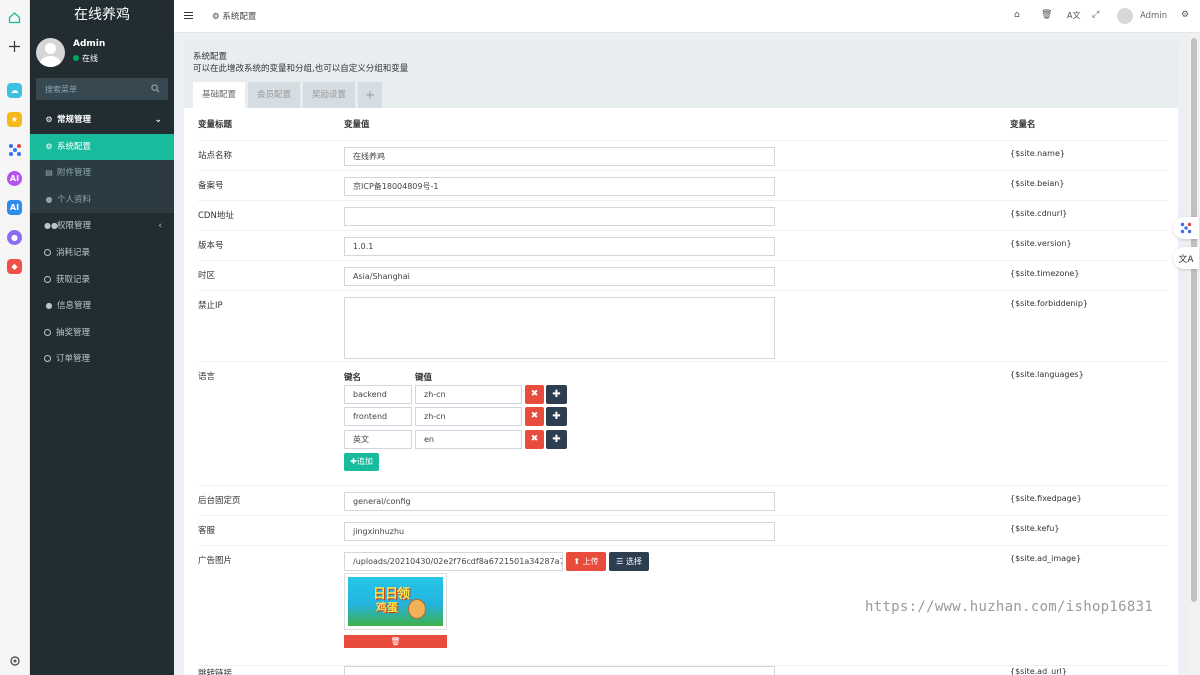 The image size is (1200, 675). I want to click on select-button: ☰ 选择, so click(629, 561).